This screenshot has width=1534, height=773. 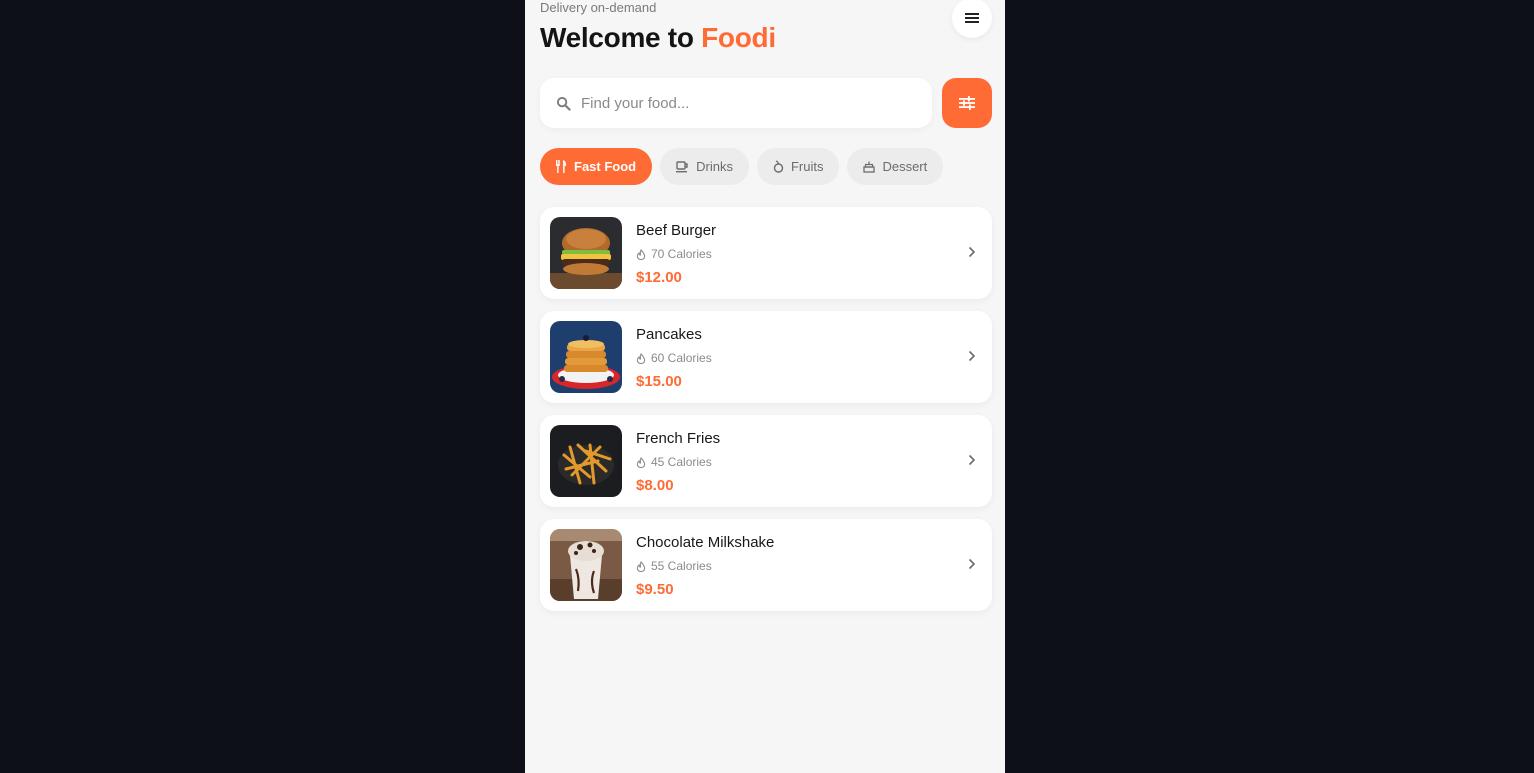 I want to click on category-tabs: Fast Food Drinks Fruits Dessert, so click(x=742, y=166).